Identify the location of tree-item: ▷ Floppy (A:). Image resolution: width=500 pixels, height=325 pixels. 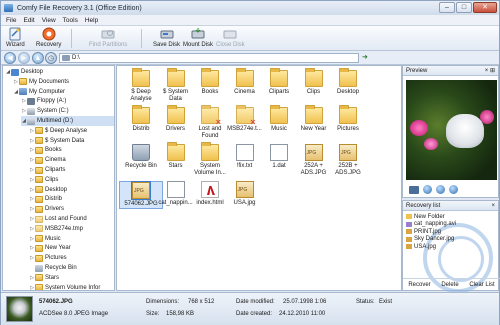
(43, 101).